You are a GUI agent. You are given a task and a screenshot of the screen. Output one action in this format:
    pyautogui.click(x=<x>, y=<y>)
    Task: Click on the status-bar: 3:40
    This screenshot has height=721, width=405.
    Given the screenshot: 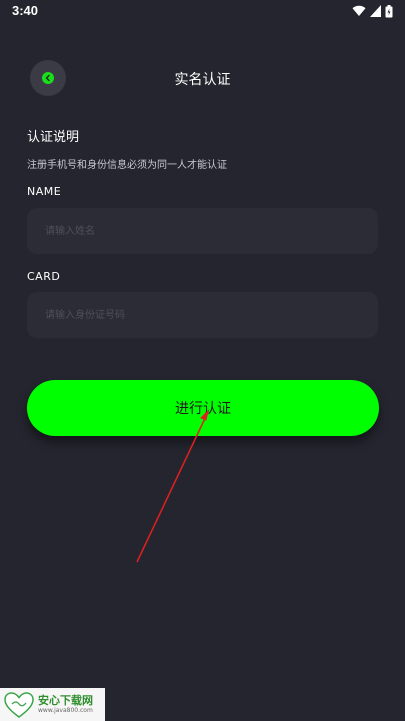 What is the action you would take?
    pyautogui.click(x=202, y=12)
    